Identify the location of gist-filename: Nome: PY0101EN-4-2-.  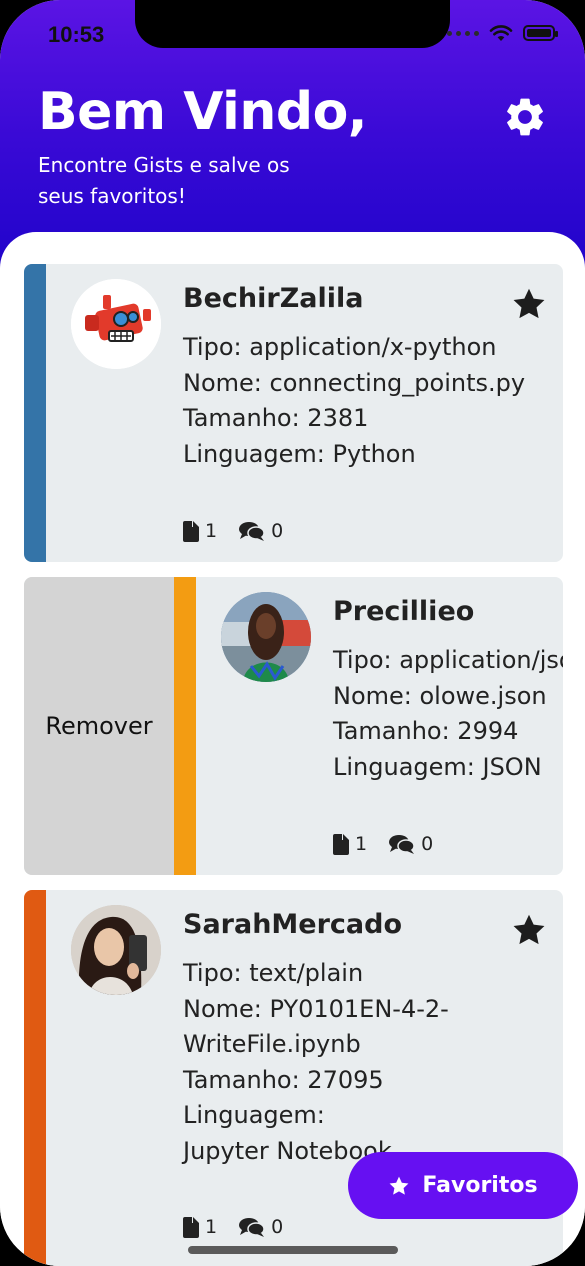
(316, 1008).